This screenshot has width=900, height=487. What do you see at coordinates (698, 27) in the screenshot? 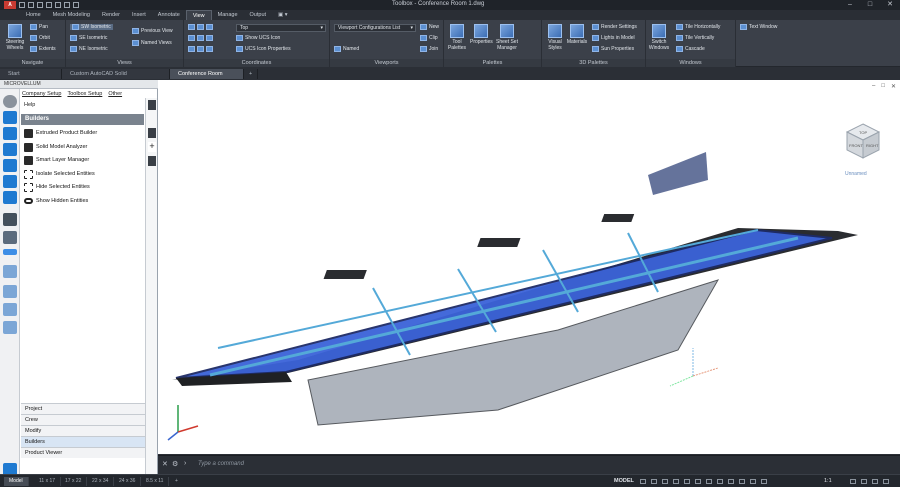
I see `tile-horizontally-button: Tile Horizontally` at bounding box center [698, 27].